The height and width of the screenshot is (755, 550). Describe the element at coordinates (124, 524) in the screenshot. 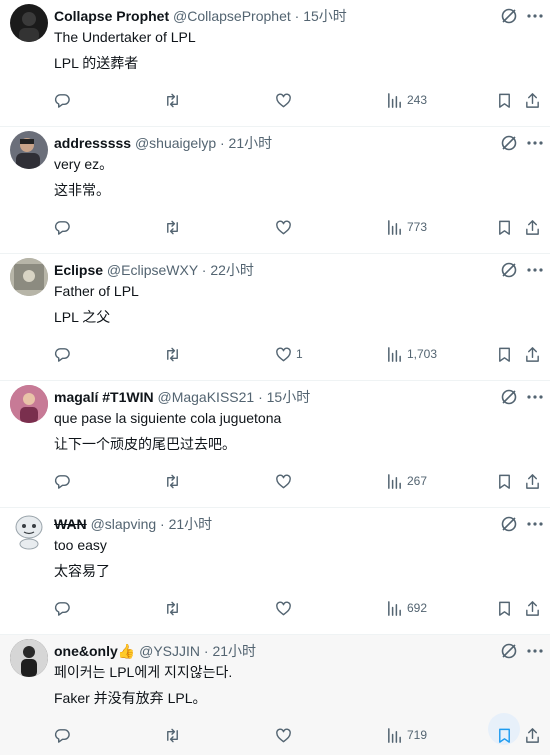

I see `user-handle: @slapving` at that location.